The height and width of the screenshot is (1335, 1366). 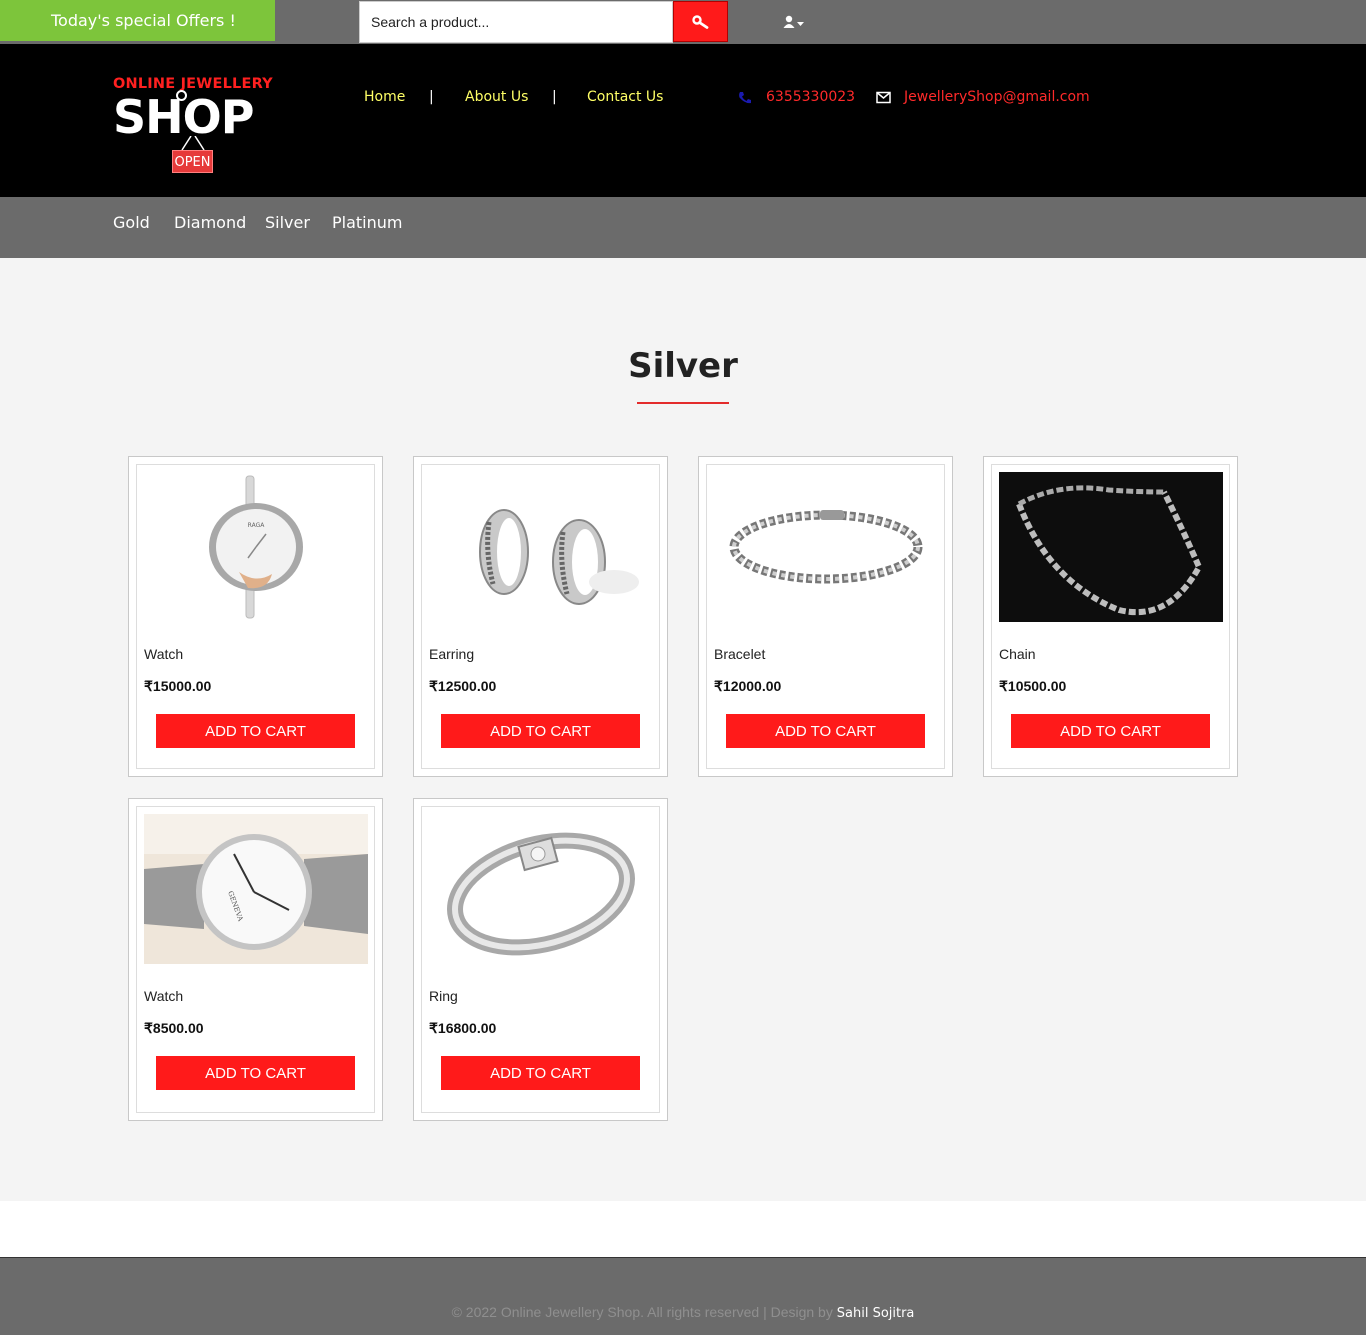 What do you see at coordinates (257, 525) in the screenshot?
I see `svg-text: RAGA` at bounding box center [257, 525].